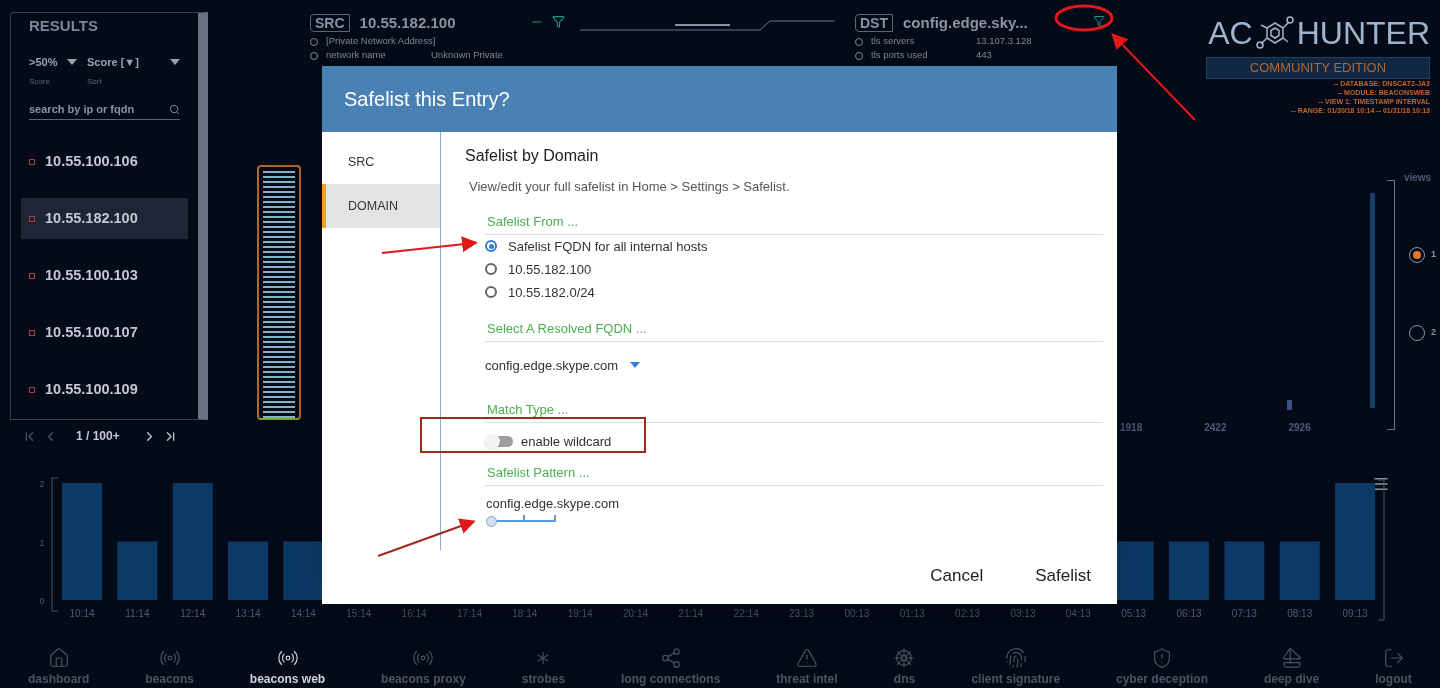 The height and width of the screenshot is (688, 1440). I want to click on dialog-heading: Safelist by Domain, so click(532, 156).